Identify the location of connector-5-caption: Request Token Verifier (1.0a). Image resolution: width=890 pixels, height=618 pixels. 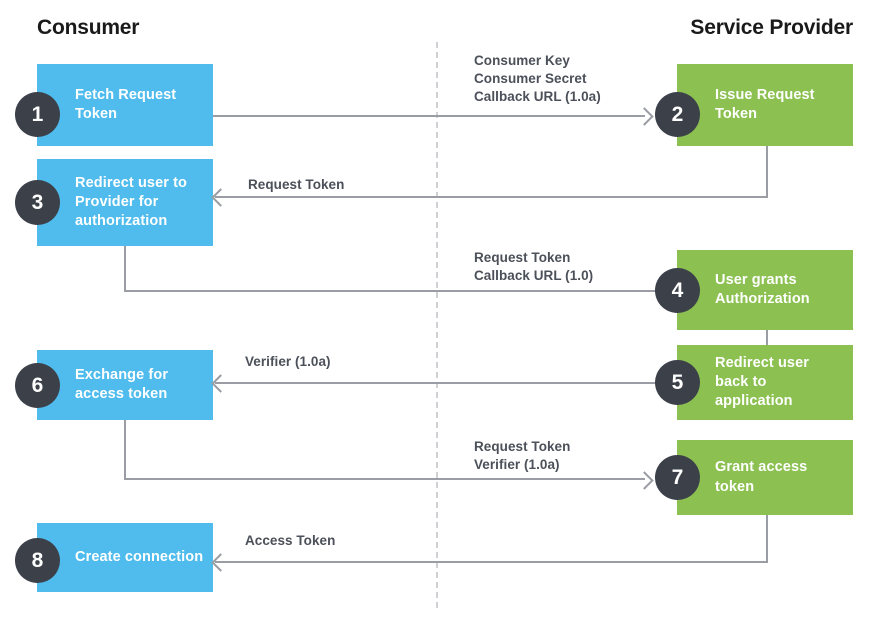
(522, 456).